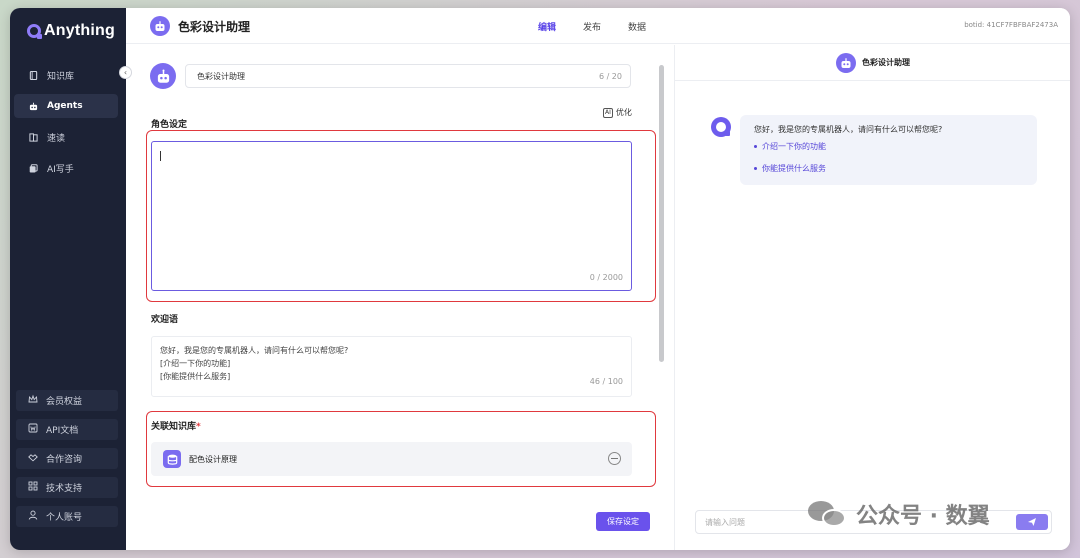 The height and width of the screenshot is (558, 1080). What do you see at coordinates (33, 458) in the screenshot?
I see `handshake-icon` at bounding box center [33, 458].